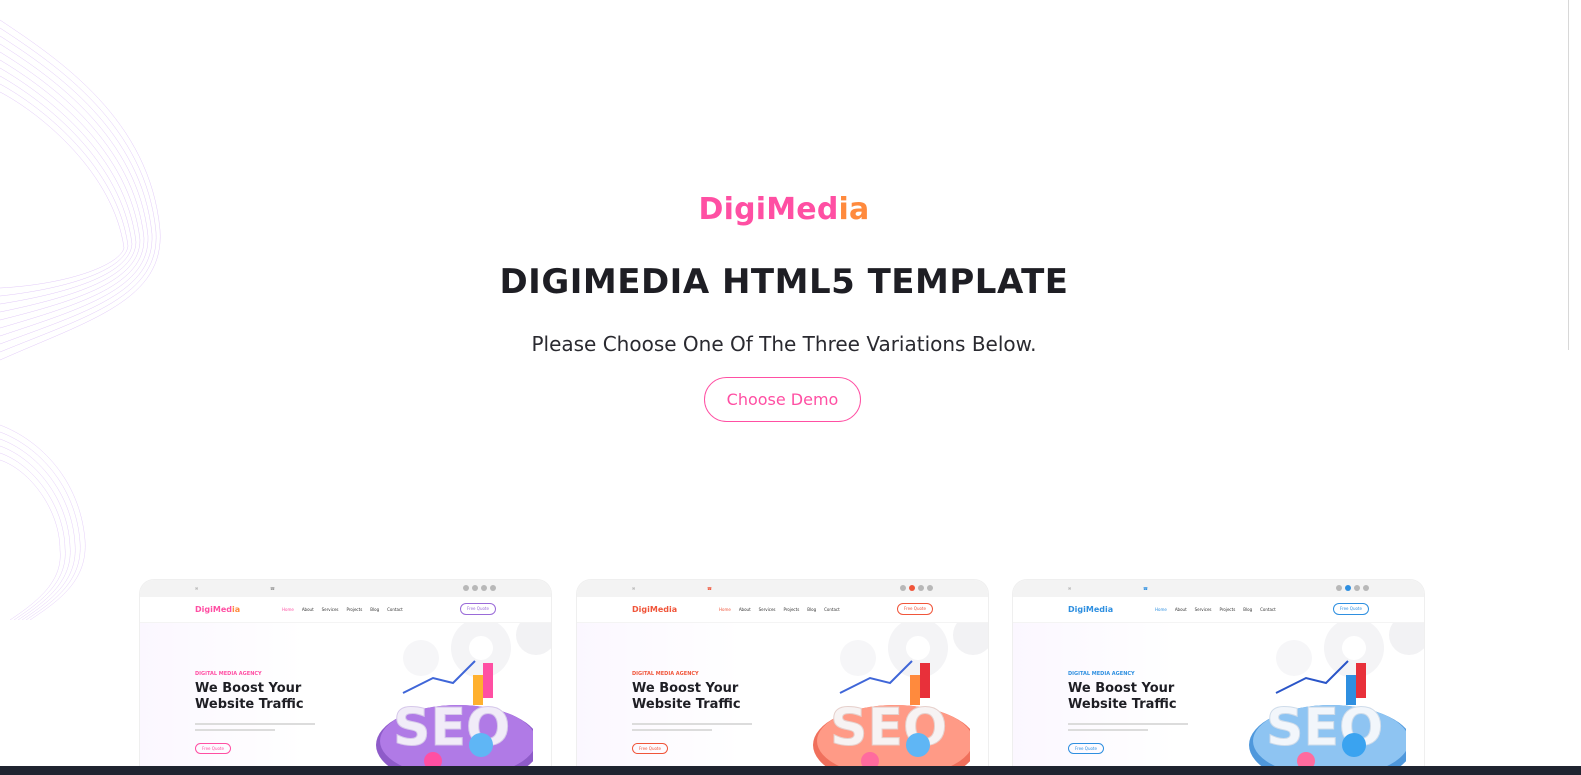 The width and height of the screenshot is (1581, 775). What do you see at coordinates (790, 770) in the screenshot?
I see `window-bottom-edge` at bounding box center [790, 770].